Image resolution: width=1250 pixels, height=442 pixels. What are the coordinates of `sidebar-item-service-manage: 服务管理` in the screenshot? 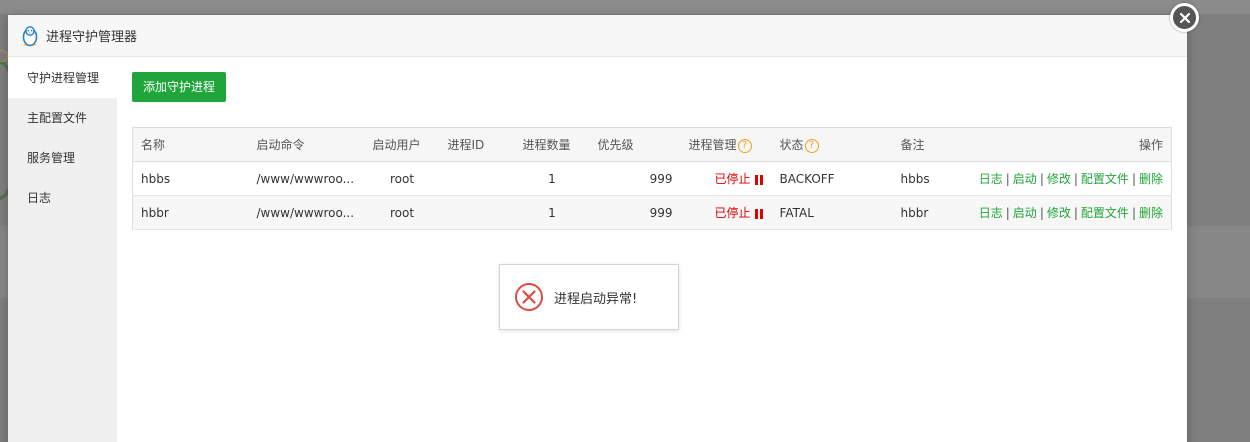 It's located at (62, 158).